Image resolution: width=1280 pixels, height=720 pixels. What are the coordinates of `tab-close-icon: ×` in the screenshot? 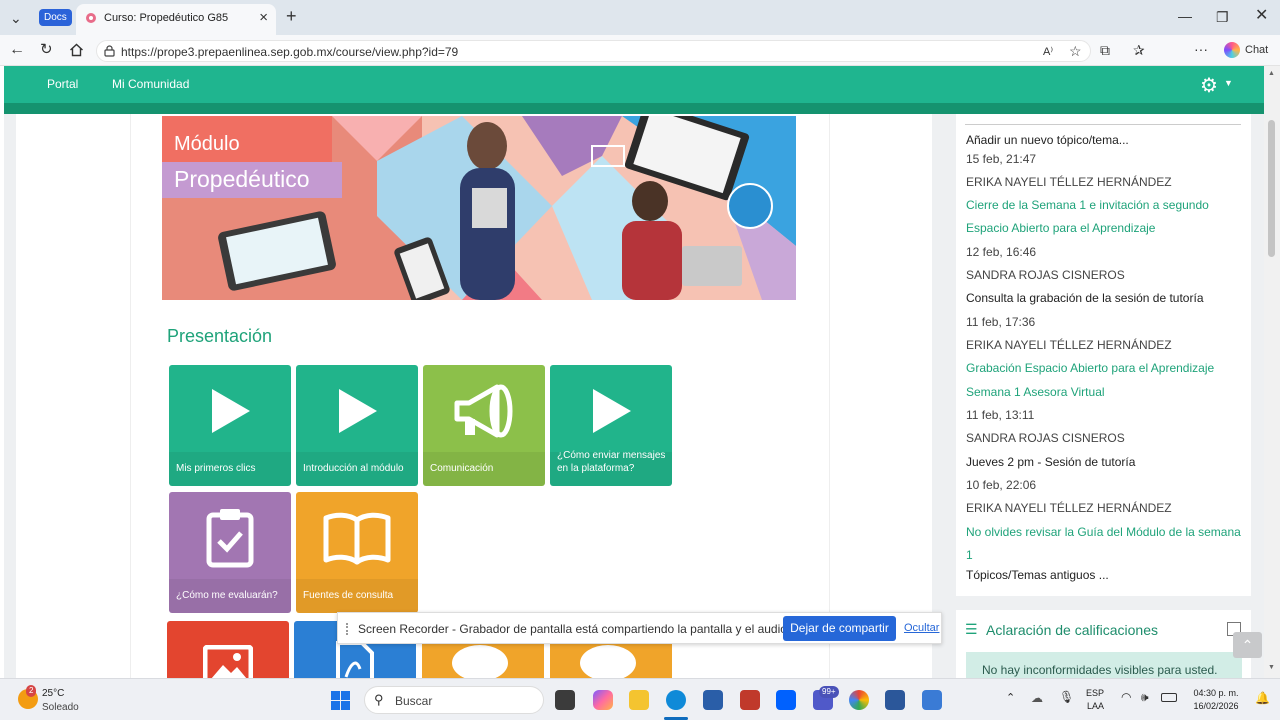 It's located at (263, 17).